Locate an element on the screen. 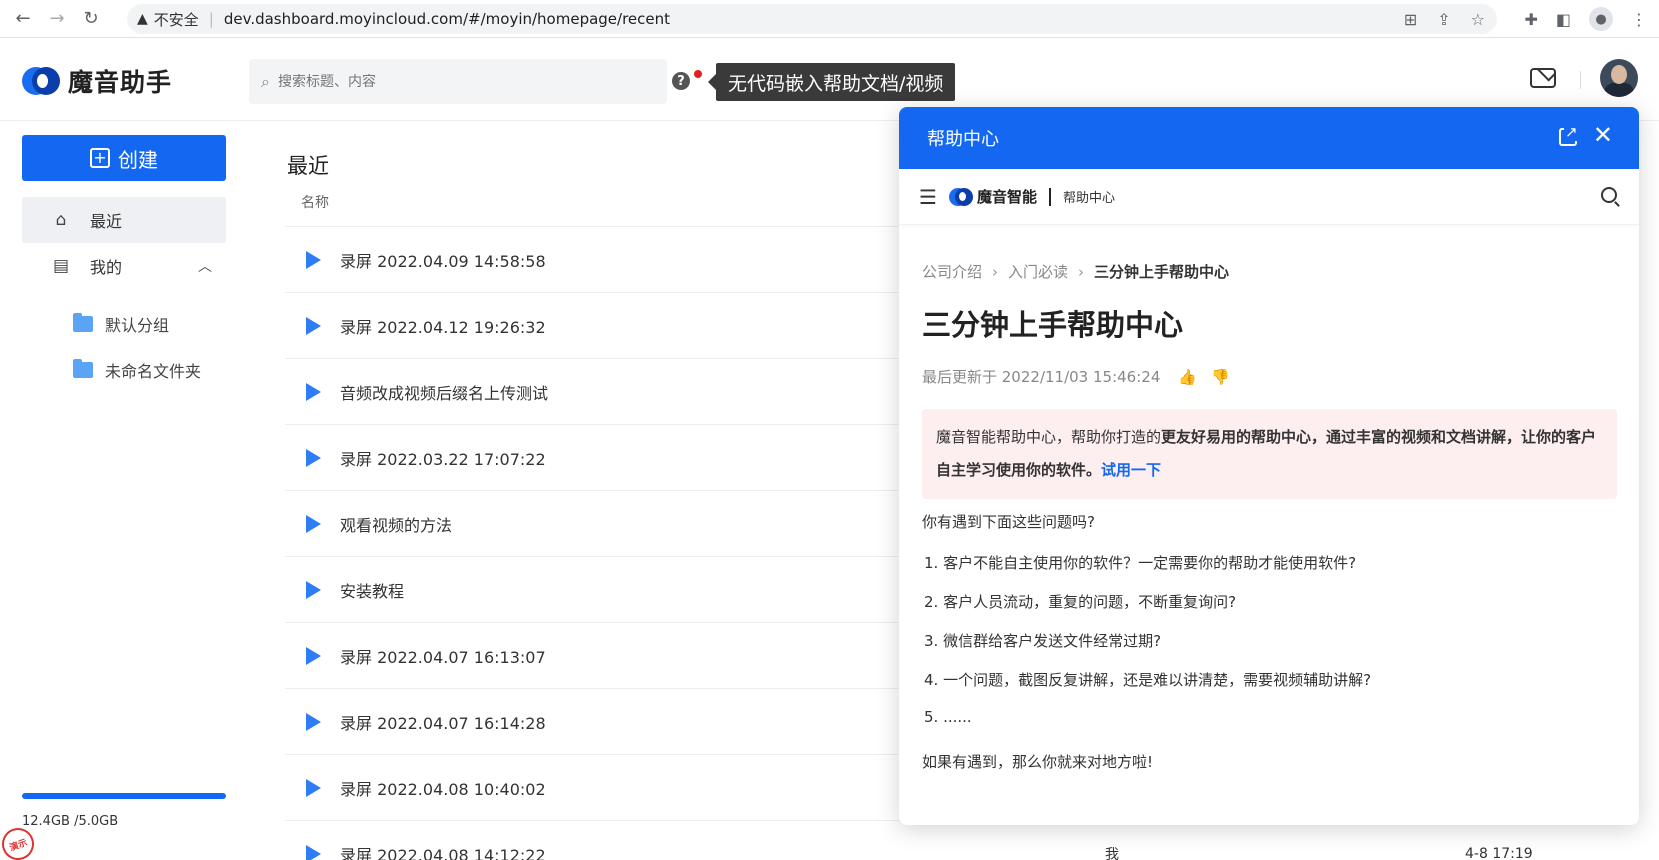 The width and height of the screenshot is (1659, 860). insecure-label: 不安全 is located at coordinates (176, 19).